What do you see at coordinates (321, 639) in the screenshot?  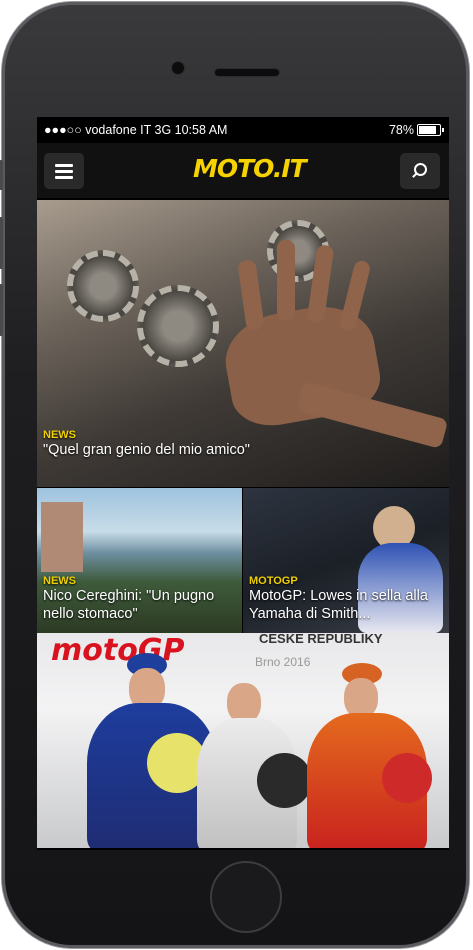 I see `subbanner-text: CESKE REPUBLIKY` at bounding box center [321, 639].